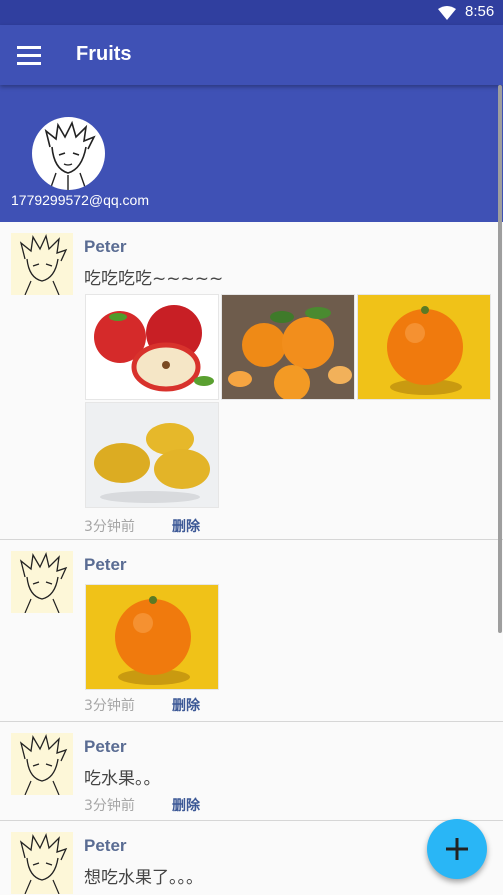 Image resolution: width=503 pixels, height=895 pixels. Describe the element at coordinates (104, 54) in the screenshot. I see `toolbar-title: Fruits` at that location.